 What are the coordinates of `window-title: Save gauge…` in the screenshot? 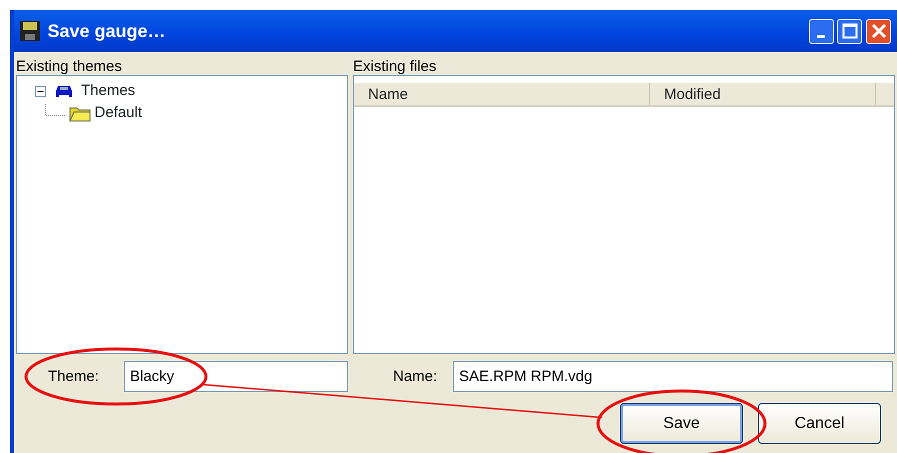 It's located at (107, 31).